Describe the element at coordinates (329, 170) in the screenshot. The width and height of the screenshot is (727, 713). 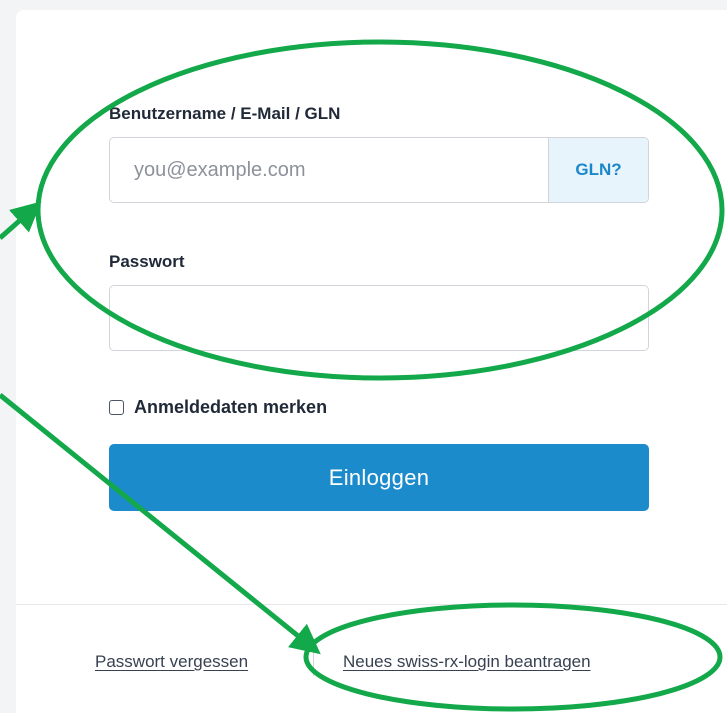
I see `username-input` at that location.